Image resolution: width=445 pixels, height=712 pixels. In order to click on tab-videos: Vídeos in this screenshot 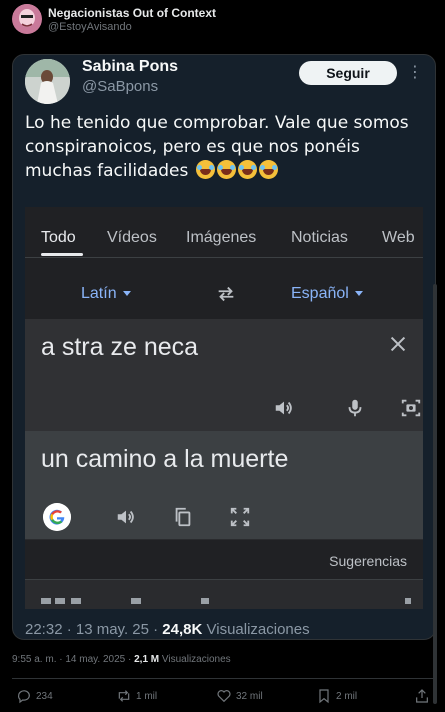, I will do `click(132, 237)`.